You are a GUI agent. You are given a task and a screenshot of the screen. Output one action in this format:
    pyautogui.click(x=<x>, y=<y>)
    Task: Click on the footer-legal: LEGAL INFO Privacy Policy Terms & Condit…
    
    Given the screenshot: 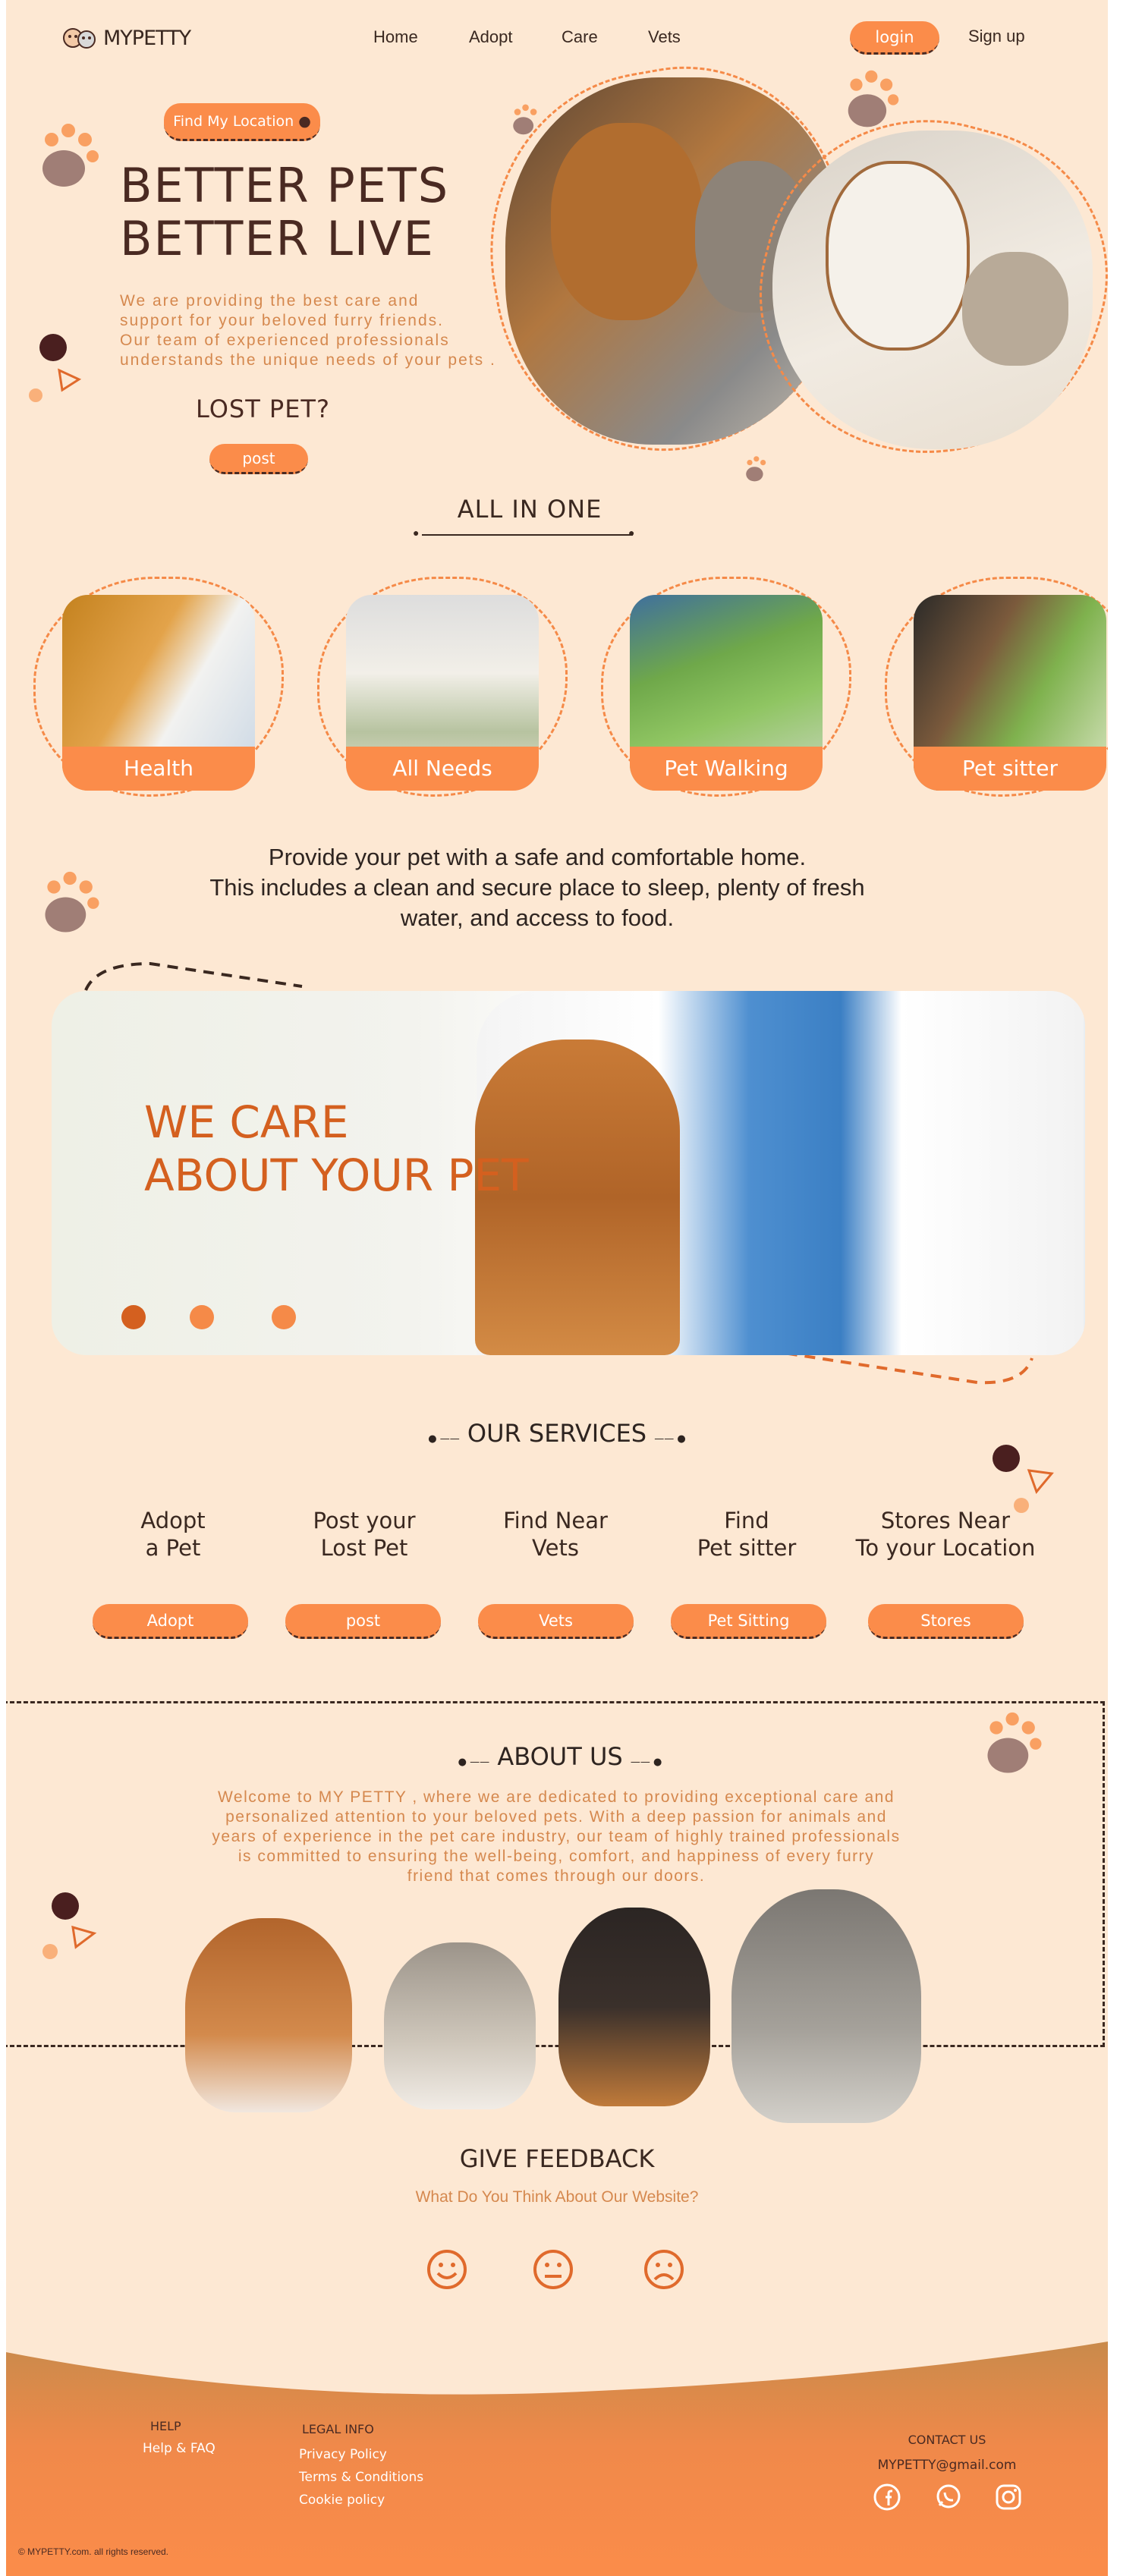 What is the action you would take?
    pyautogui.click(x=361, y=2468)
    